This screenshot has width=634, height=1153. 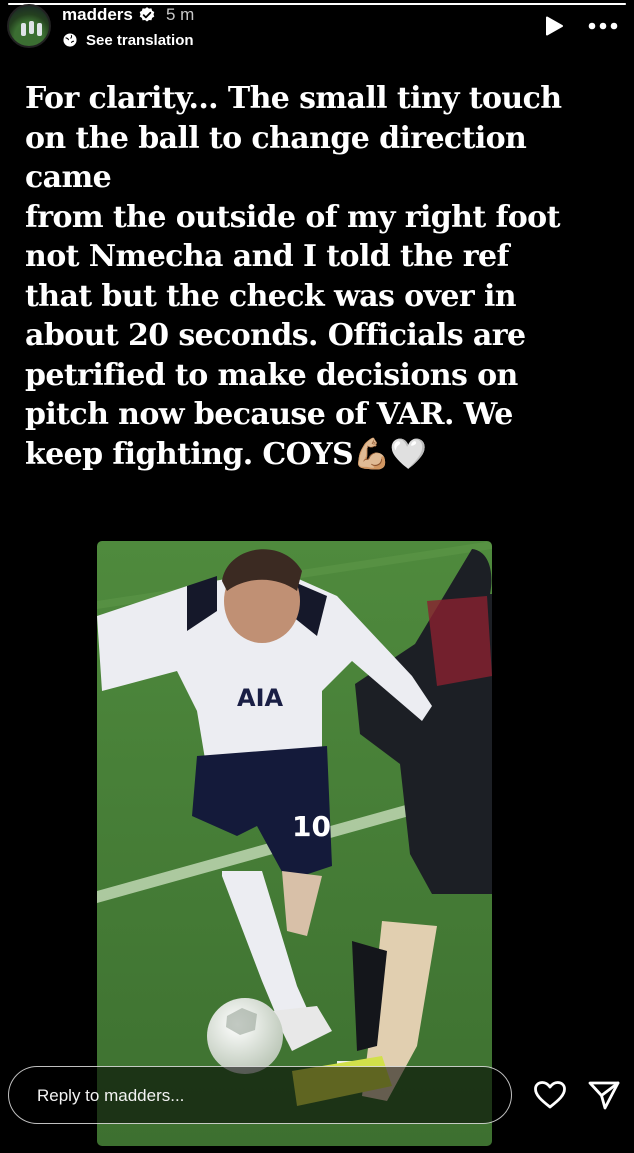 I want to click on send-button, so click(x=604, y=1095).